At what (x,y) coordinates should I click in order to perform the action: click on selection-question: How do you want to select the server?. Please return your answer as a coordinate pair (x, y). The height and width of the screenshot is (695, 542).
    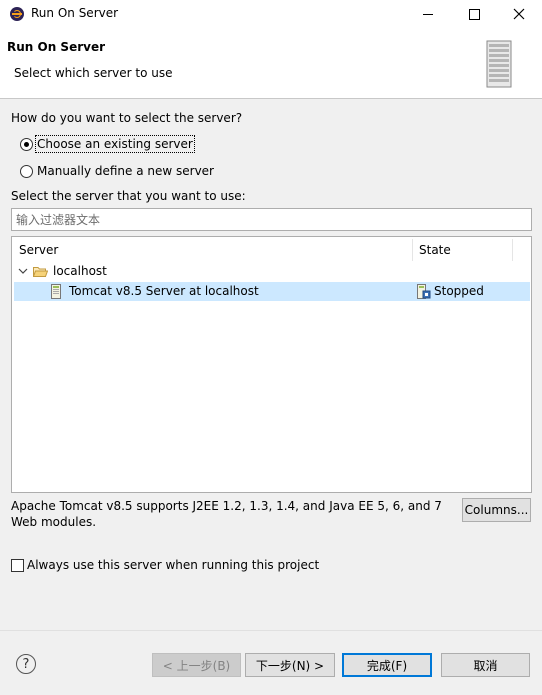
    Looking at the image, I should click on (127, 118).